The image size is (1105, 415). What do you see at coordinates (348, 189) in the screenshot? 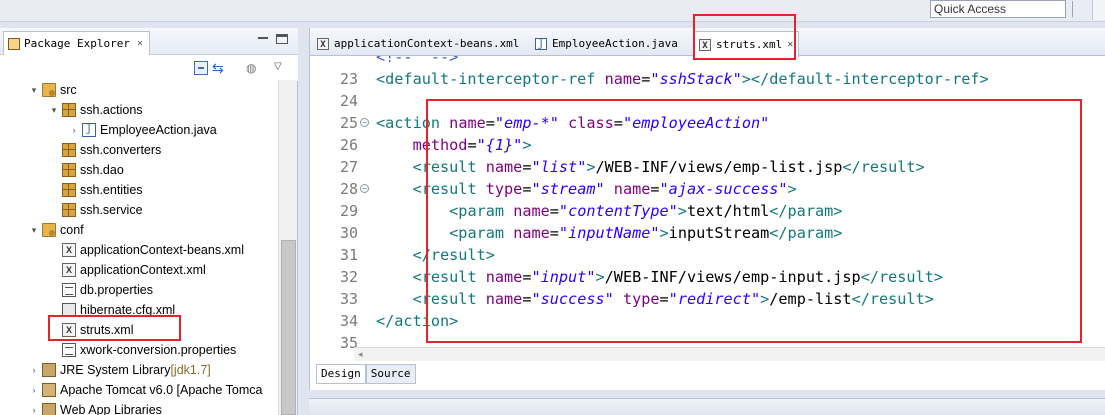
I see `line-number: 28` at bounding box center [348, 189].